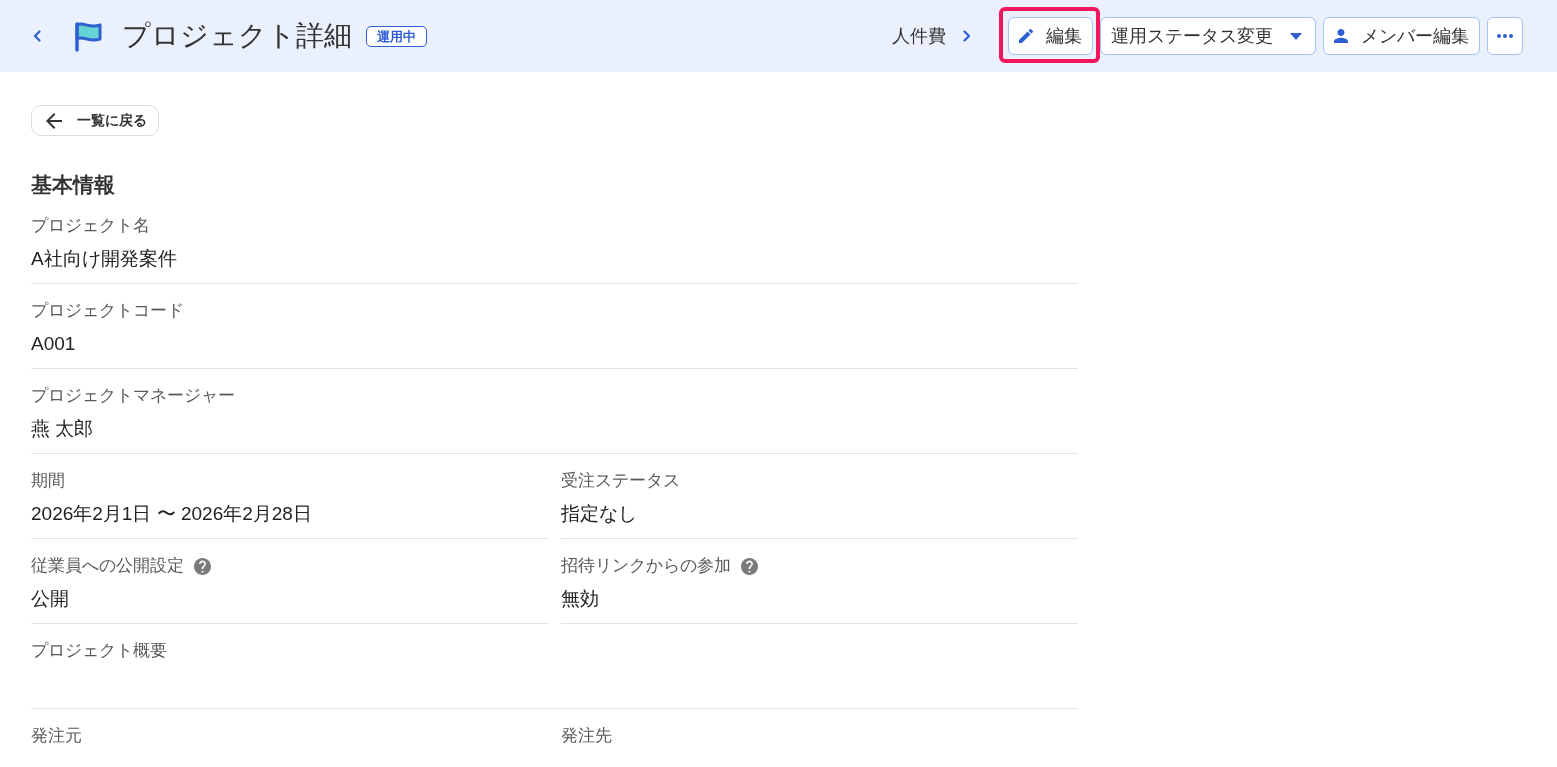 Image resolution: width=1557 pixels, height=767 pixels. Describe the element at coordinates (1296, 36) in the screenshot. I see `caret-down-icon` at that location.